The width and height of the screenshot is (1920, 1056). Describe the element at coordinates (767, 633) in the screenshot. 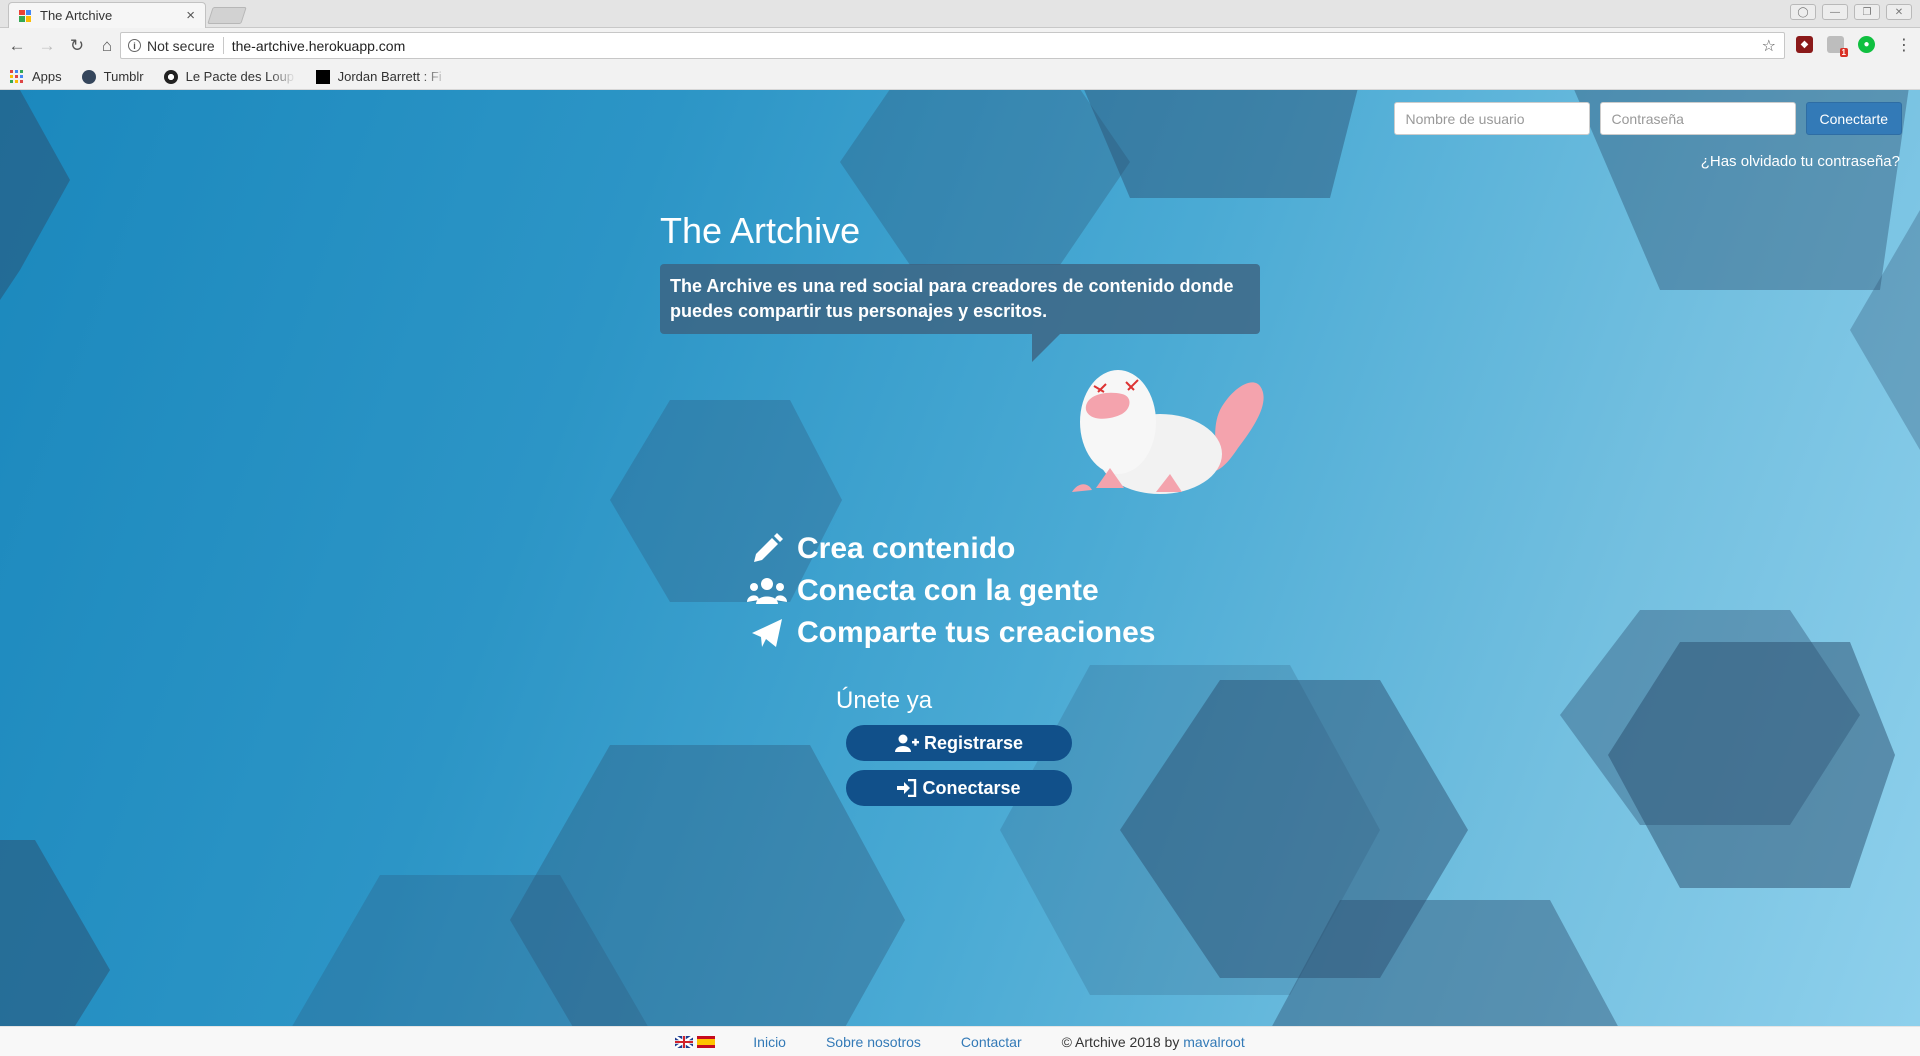

I see `paper-plane-icon` at that location.